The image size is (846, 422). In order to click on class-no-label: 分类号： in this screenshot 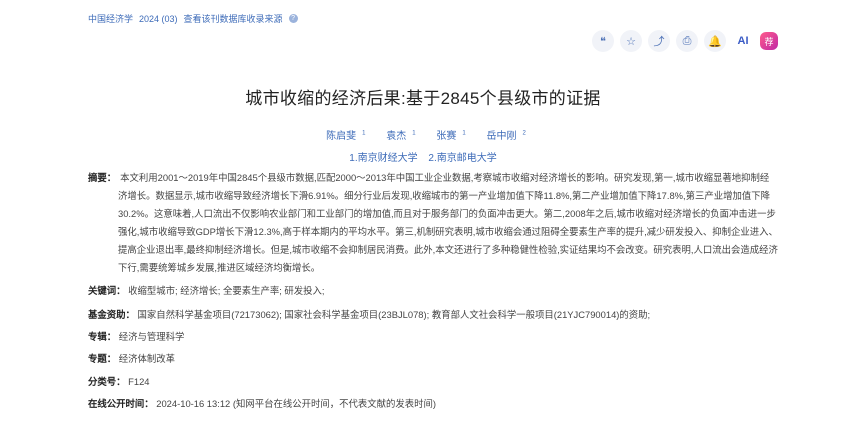, I will do `click(107, 381)`.